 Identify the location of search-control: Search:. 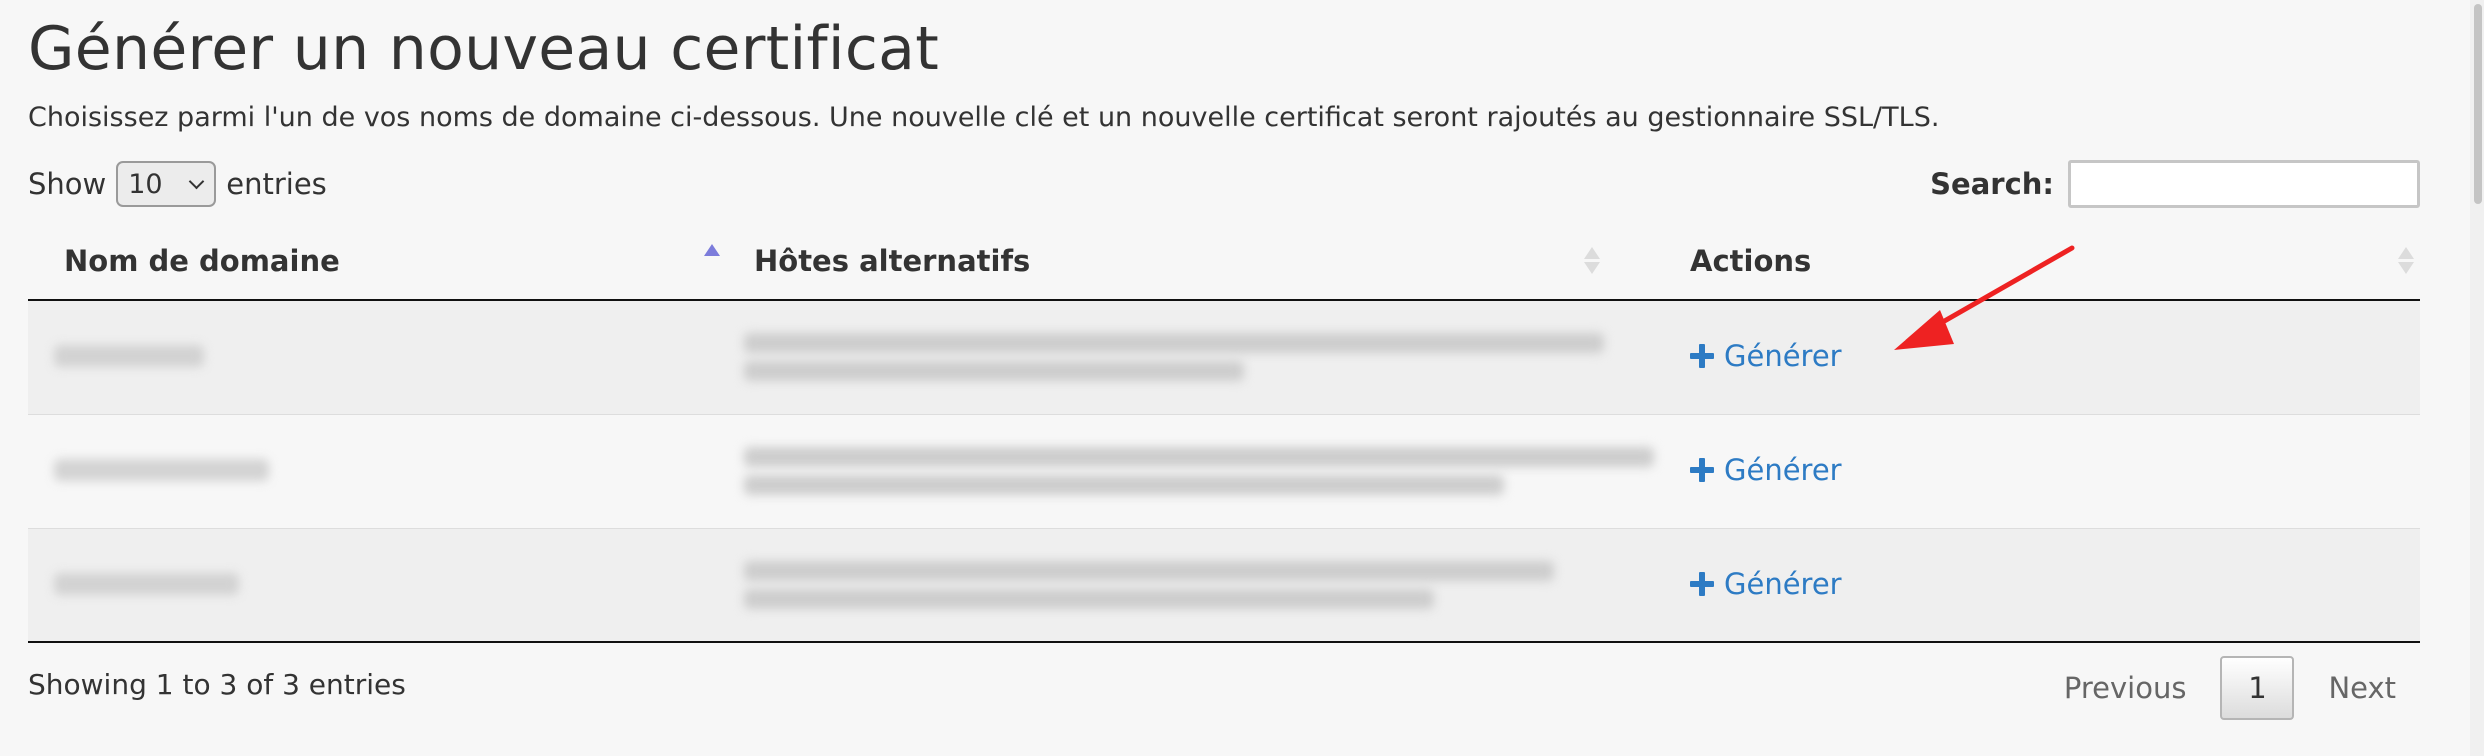
(2175, 184).